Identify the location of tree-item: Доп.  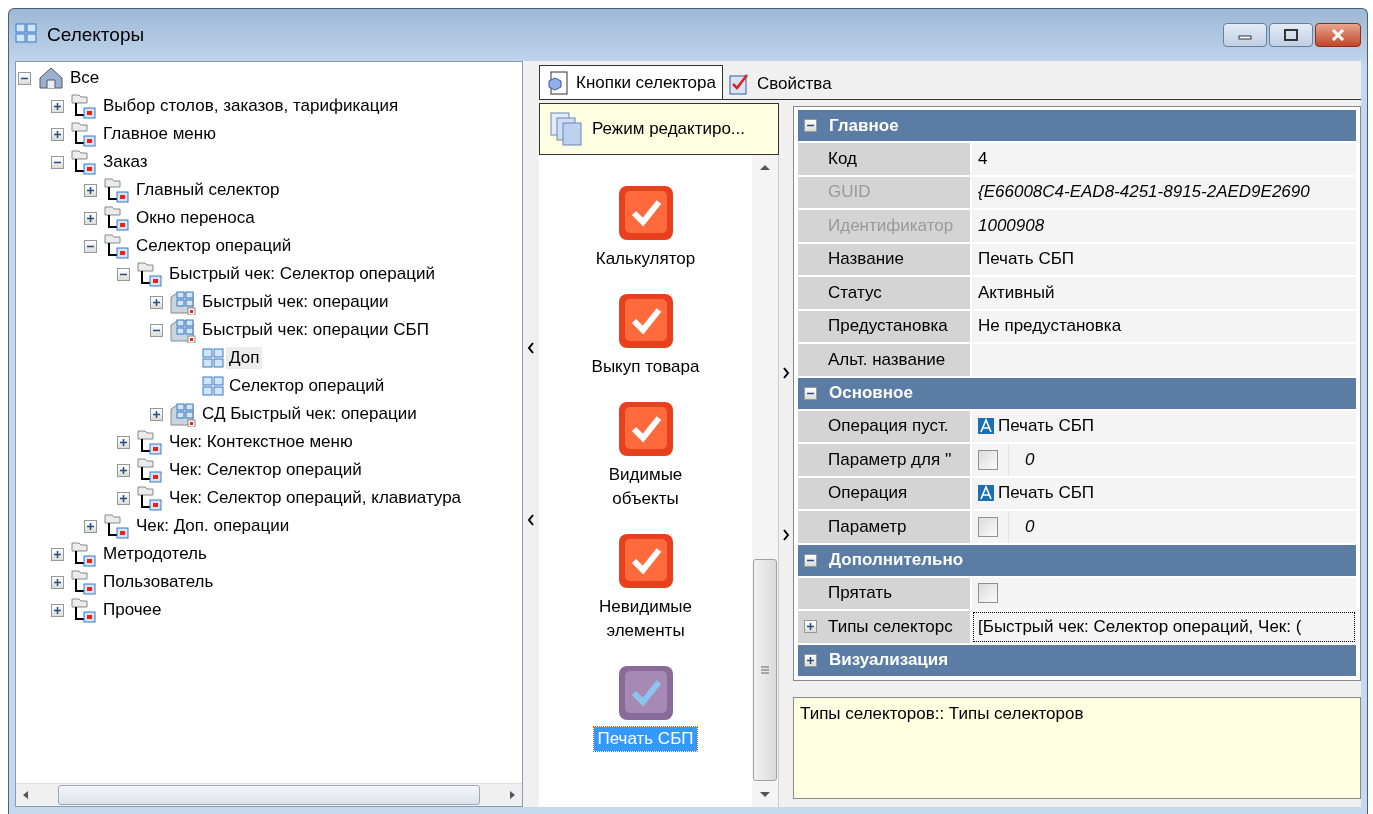
(244, 358).